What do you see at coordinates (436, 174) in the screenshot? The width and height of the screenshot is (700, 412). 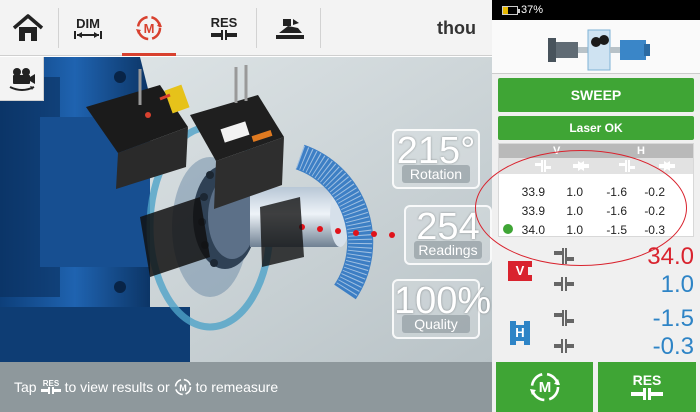 I see `rotation-label: Rotation` at bounding box center [436, 174].